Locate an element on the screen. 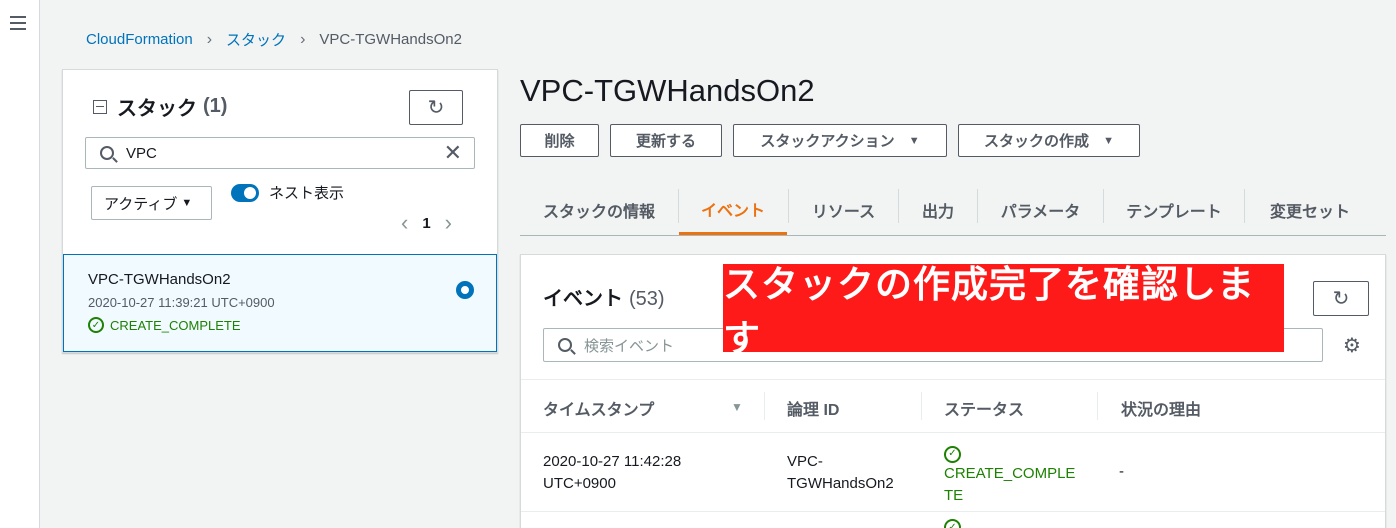 This screenshot has height=528, width=1396. events-title-text: イベント is located at coordinates (583, 299).